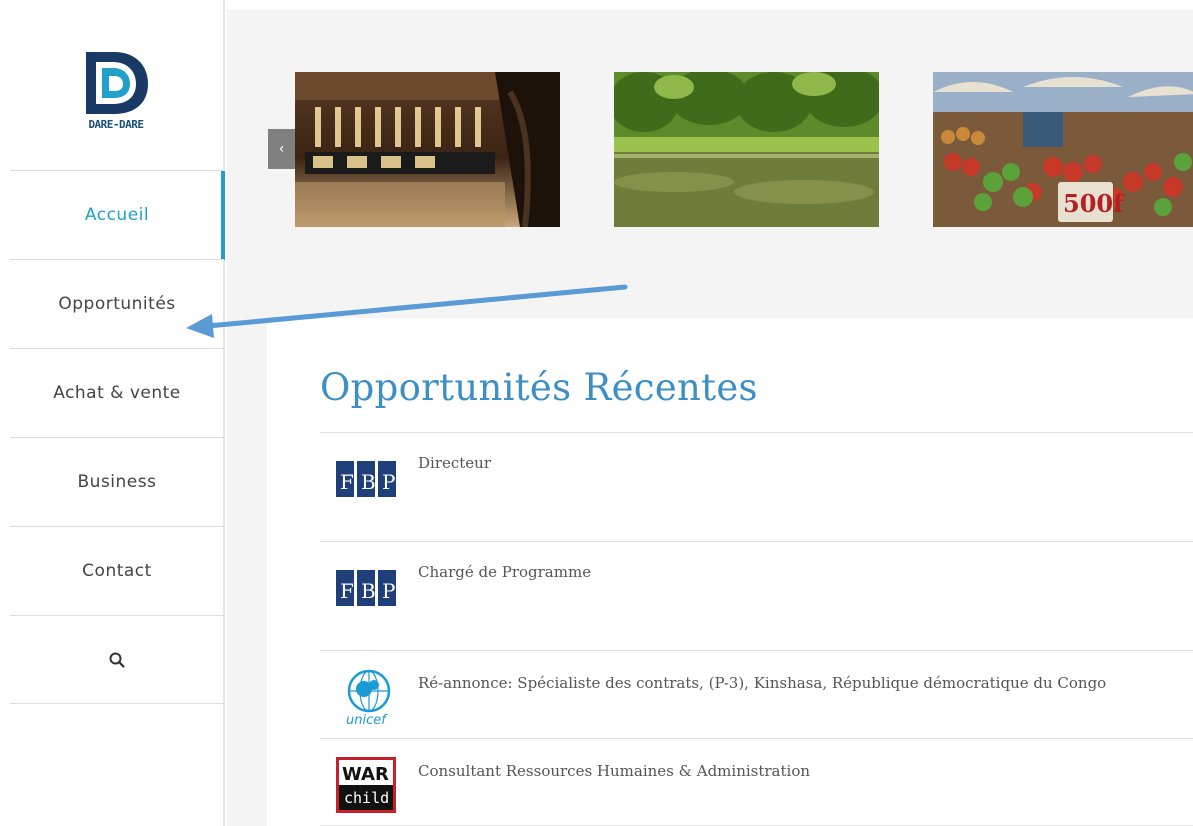 The image size is (1193, 826). Describe the element at coordinates (1094, 203) in the screenshot. I see `svg-text: 500f` at that location.